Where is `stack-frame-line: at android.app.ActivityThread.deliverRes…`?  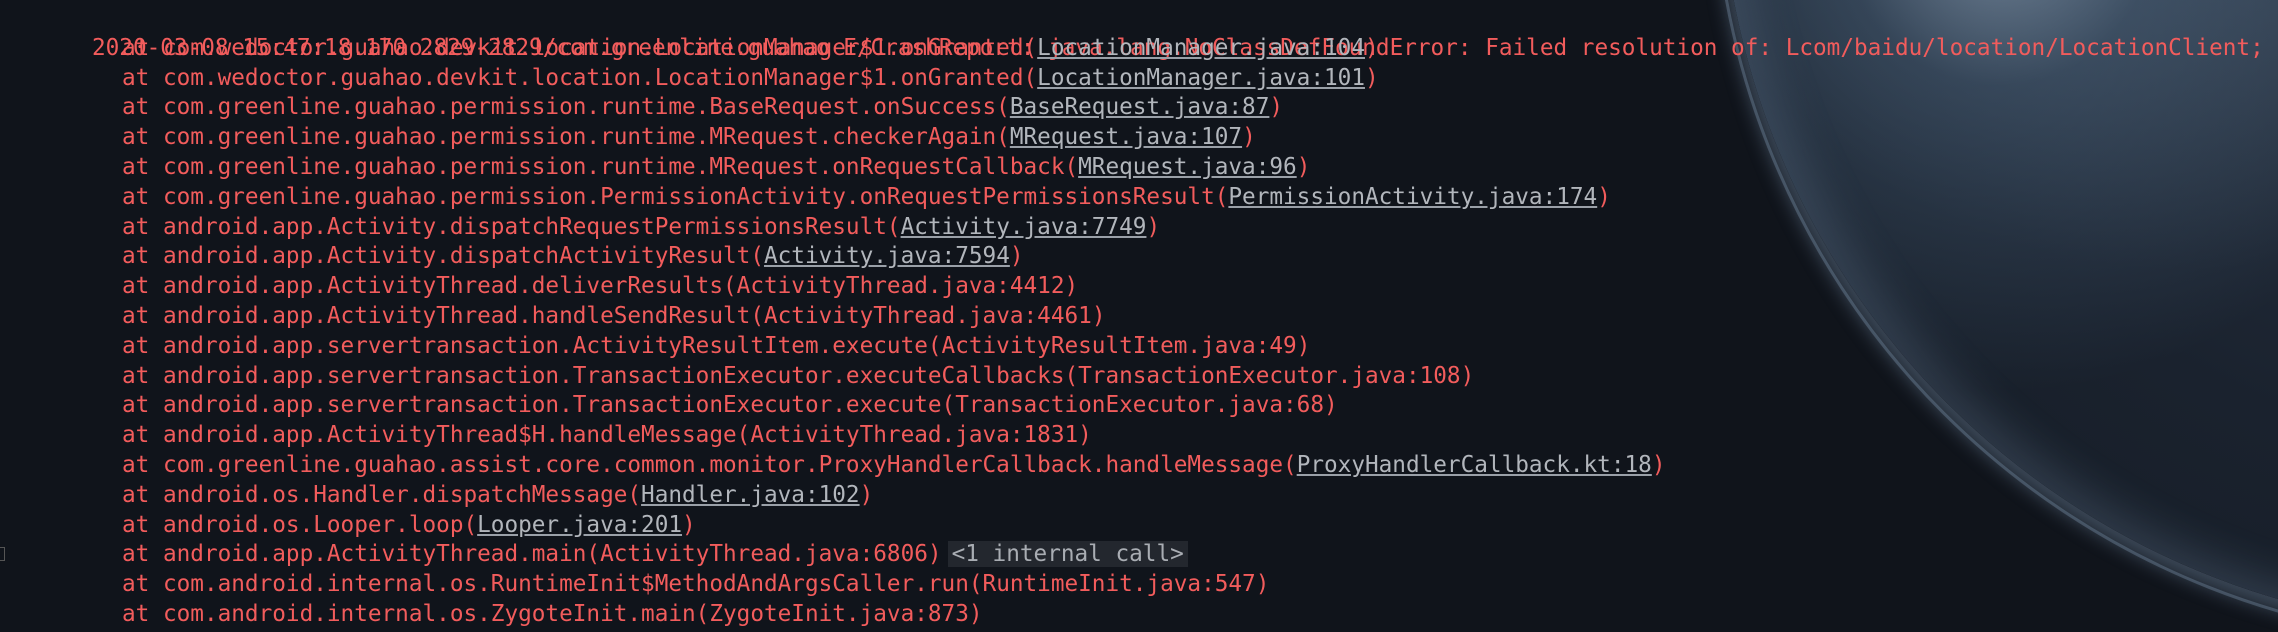 stack-frame-line: at android.app.ActivityThread.deliverRes… is located at coordinates (544, 286).